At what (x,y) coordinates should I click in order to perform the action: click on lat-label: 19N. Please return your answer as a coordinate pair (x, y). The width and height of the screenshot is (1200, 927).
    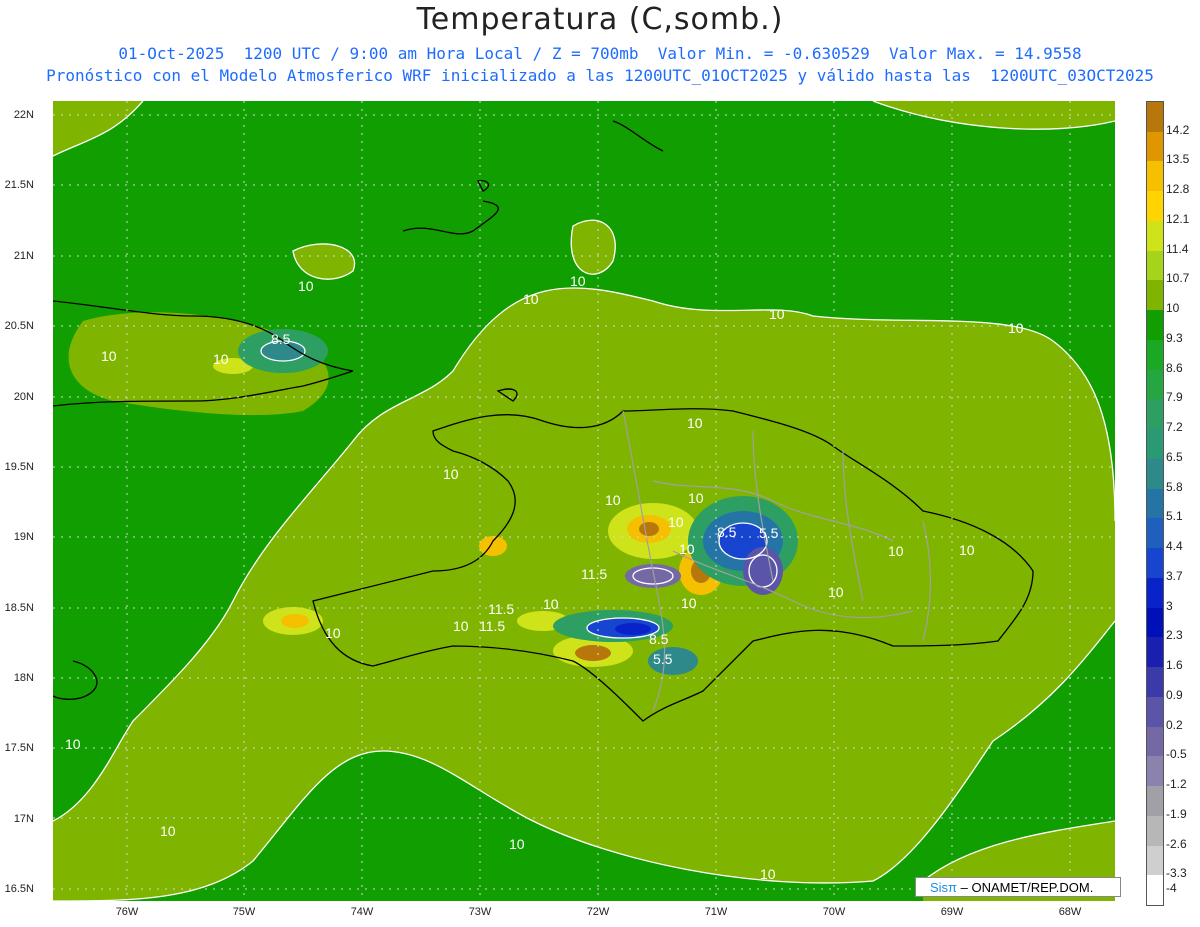
    Looking at the image, I should click on (23, 537).